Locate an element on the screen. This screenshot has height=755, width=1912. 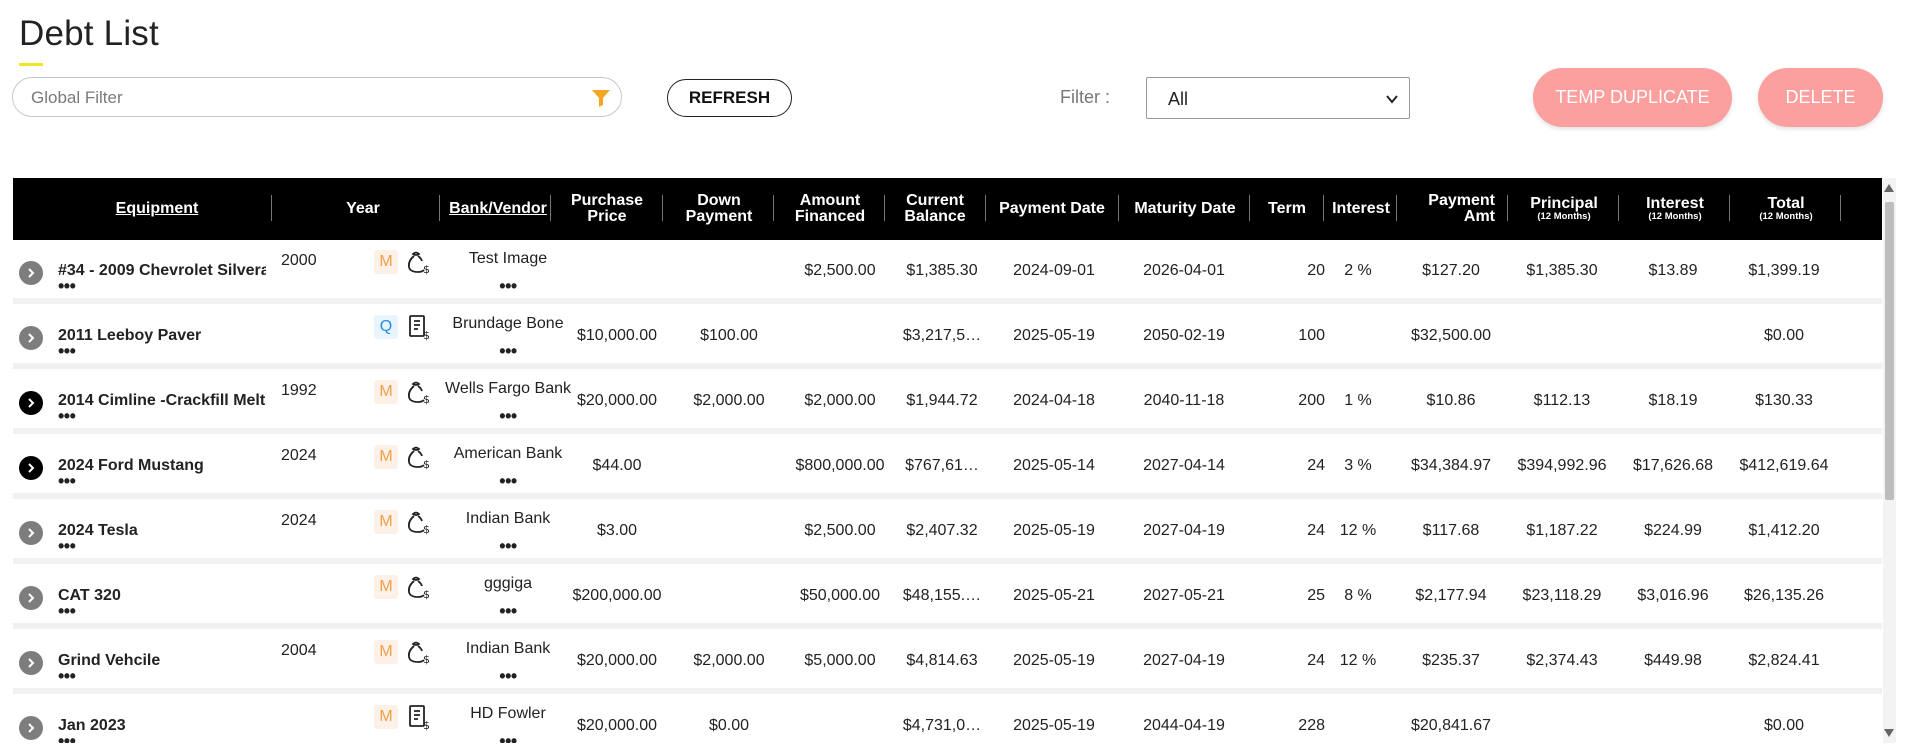
temp-duplicate-button: TEMP DUPLICATE is located at coordinates (1632, 97).